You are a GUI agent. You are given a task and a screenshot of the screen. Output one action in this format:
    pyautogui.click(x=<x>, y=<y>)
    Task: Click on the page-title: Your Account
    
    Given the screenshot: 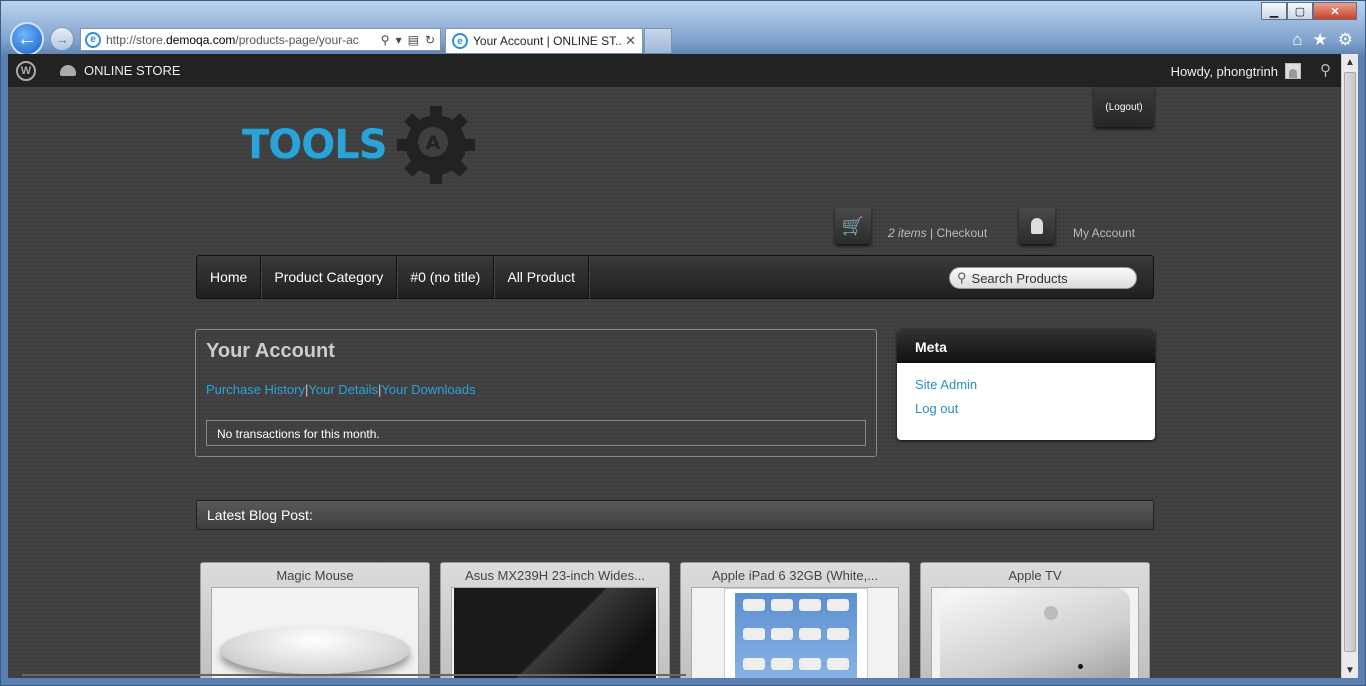 What is the action you would take?
    pyautogui.click(x=270, y=351)
    